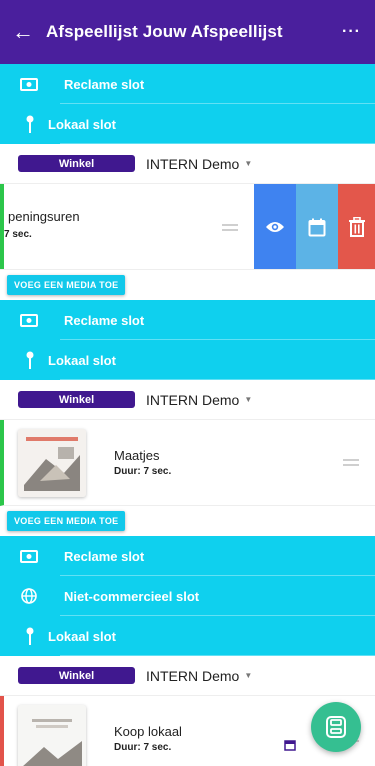 The width and height of the screenshot is (375, 766). I want to click on media-item-swiped: peningsuren 7 sec., so click(187, 227).